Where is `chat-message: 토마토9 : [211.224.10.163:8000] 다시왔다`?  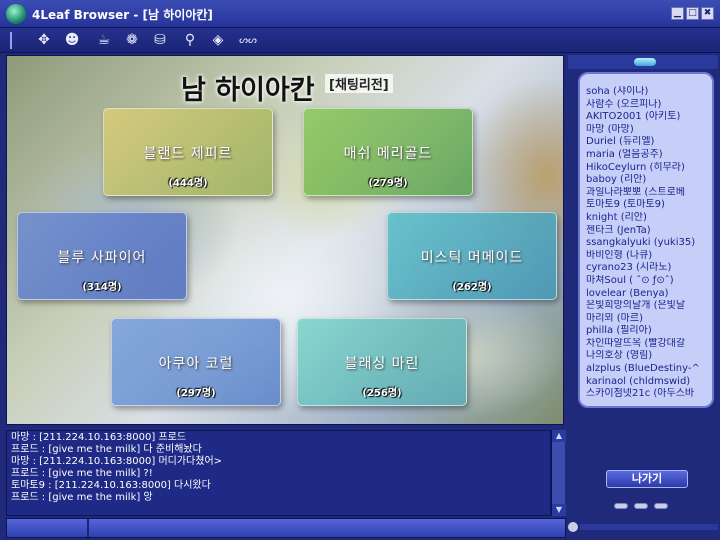
chat-message: 토마토9 : [211.224.10.163:8000] 다시왔다 is located at coordinates (111, 485).